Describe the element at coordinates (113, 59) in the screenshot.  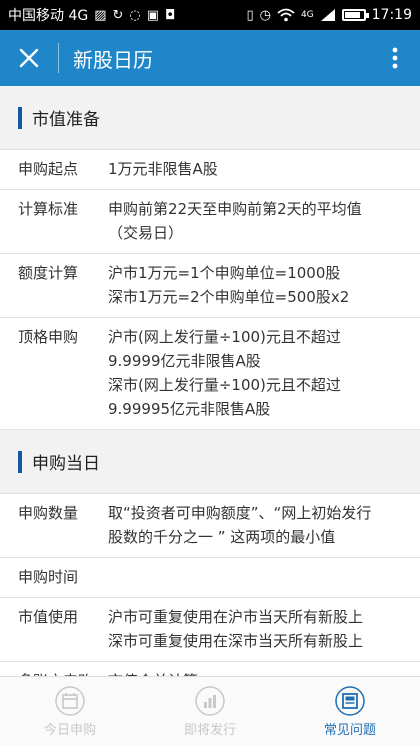
I see `page-title: 新股日历` at that location.